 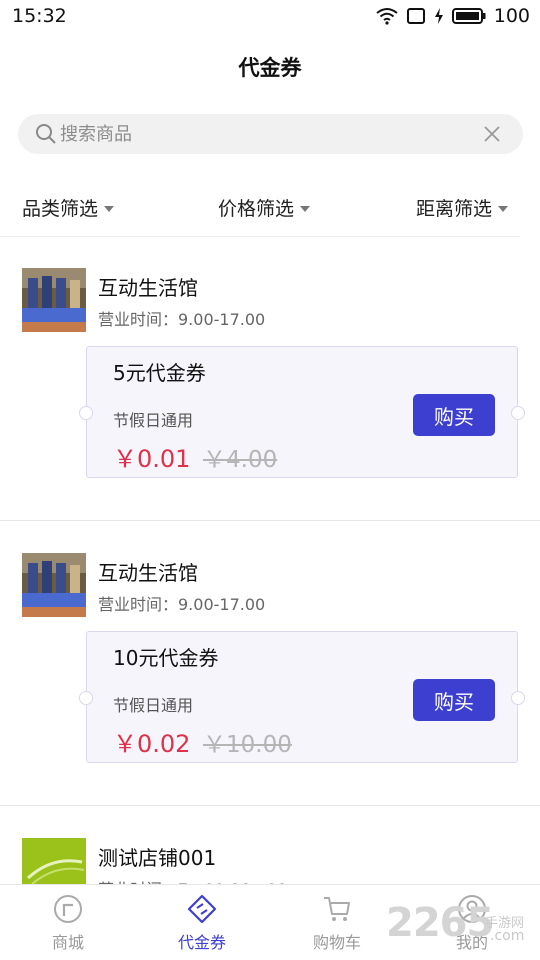 What do you see at coordinates (256, 209) in the screenshot?
I see `filter-price-label: 价格筛选` at bounding box center [256, 209].